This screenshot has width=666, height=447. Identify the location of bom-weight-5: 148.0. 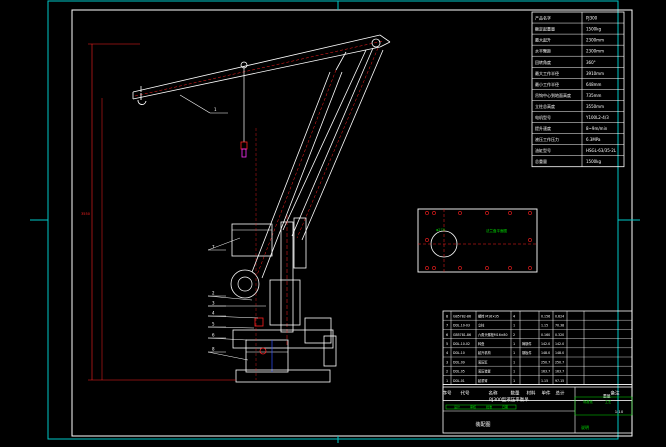
(545, 353).